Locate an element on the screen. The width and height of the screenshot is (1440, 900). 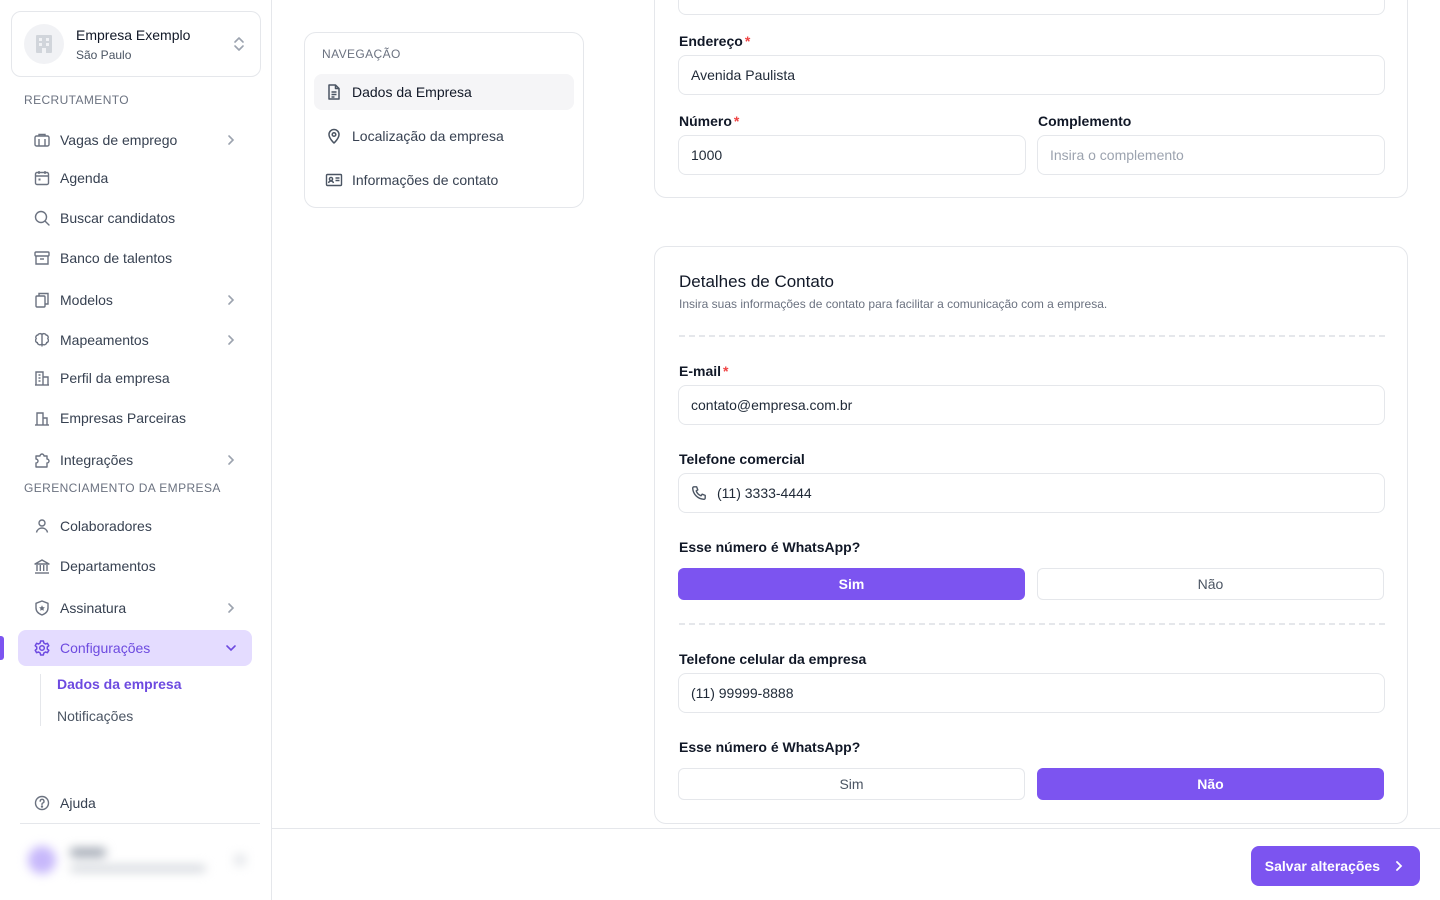
sidebar-item-settings: Configurações is located at coordinates (135, 648).